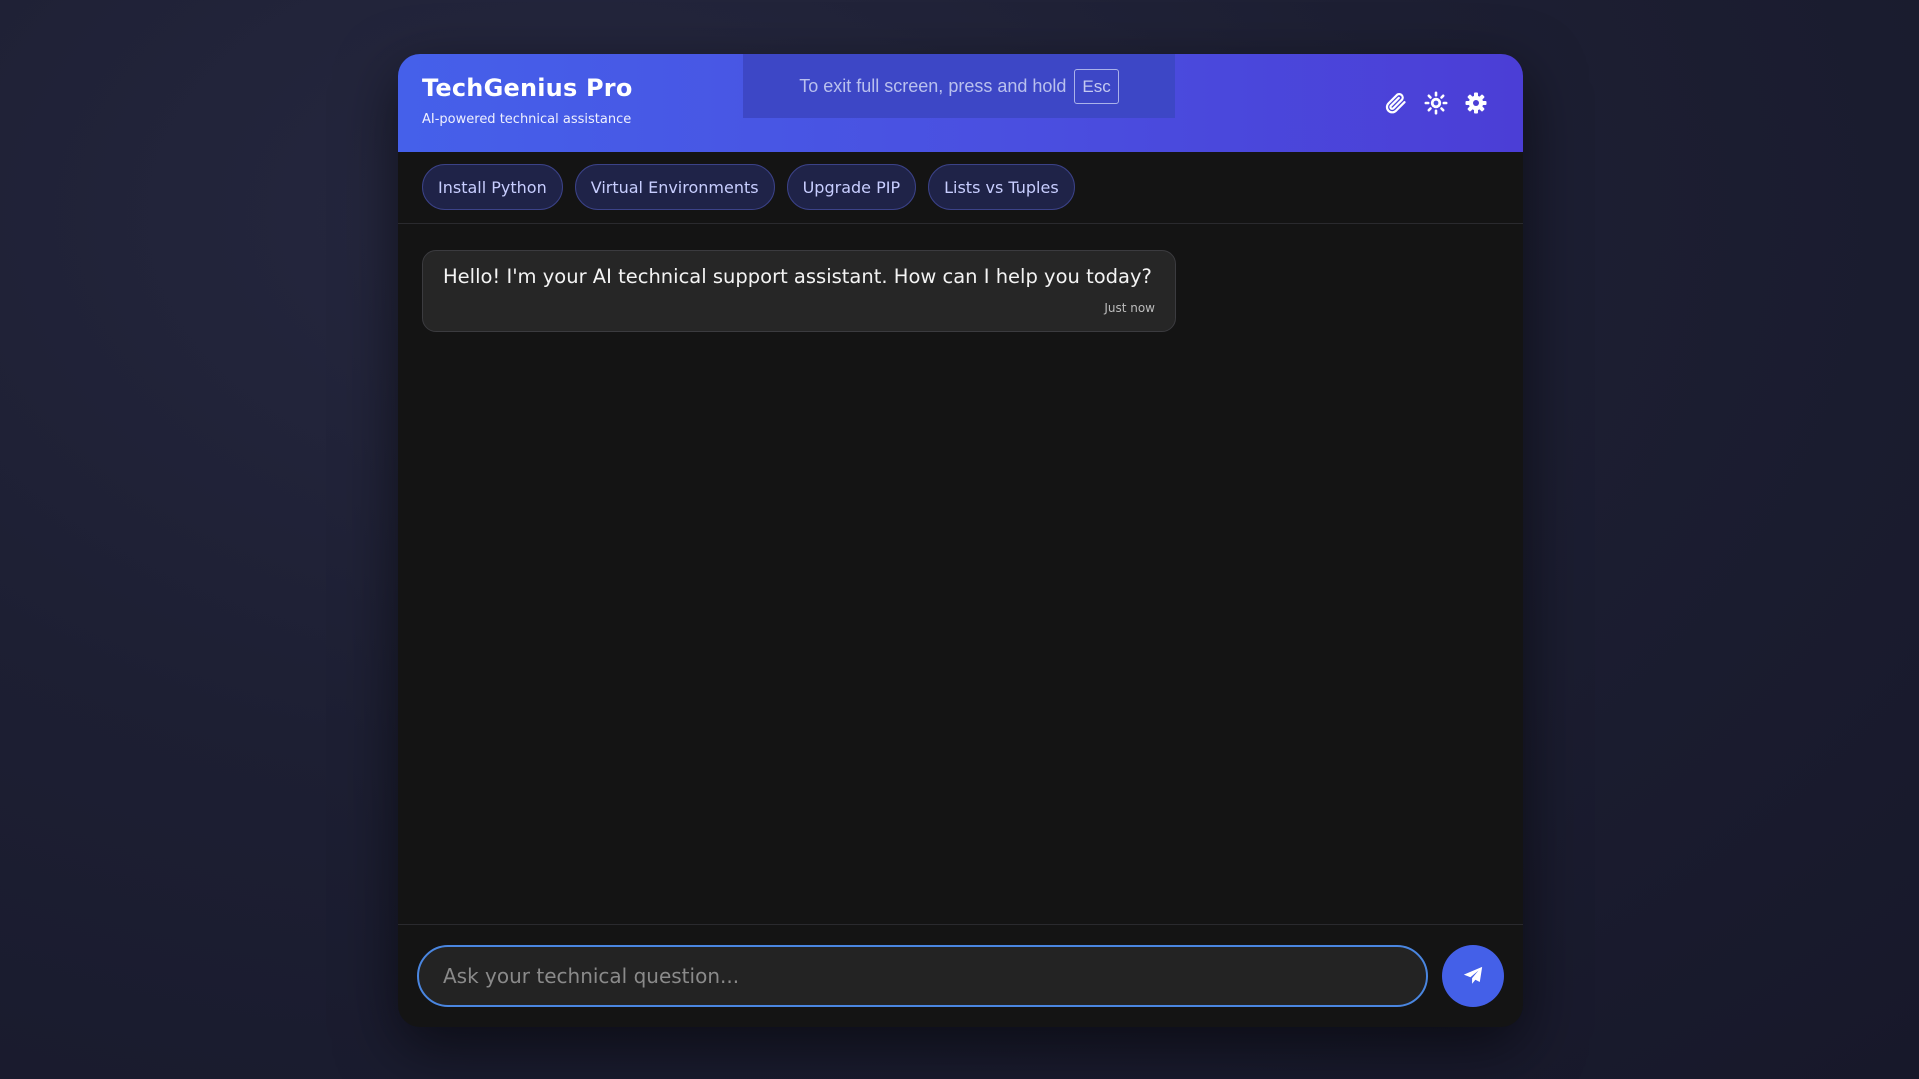 The image size is (1919, 1079). What do you see at coordinates (1096, 86) in the screenshot?
I see `fullscreen-notice-key: Esc` at bounding box center [1096, 86].